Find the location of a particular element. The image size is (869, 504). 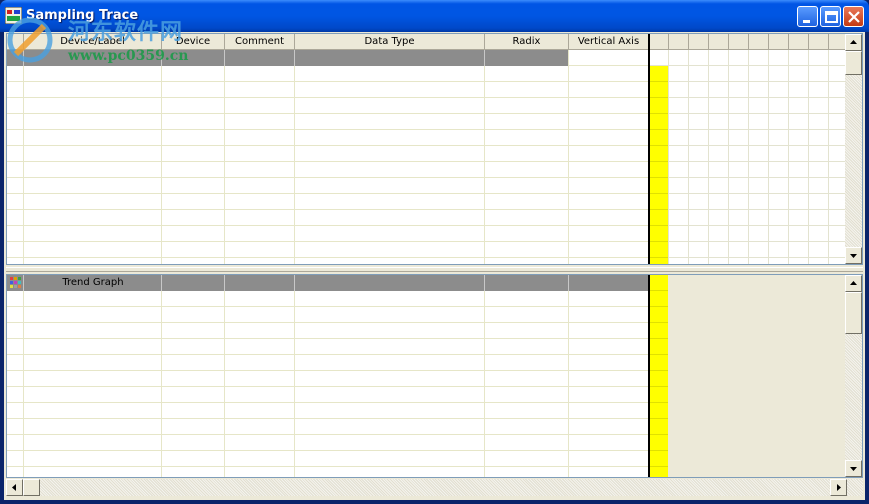

pane-splitter is located at coordinates (434, 269).